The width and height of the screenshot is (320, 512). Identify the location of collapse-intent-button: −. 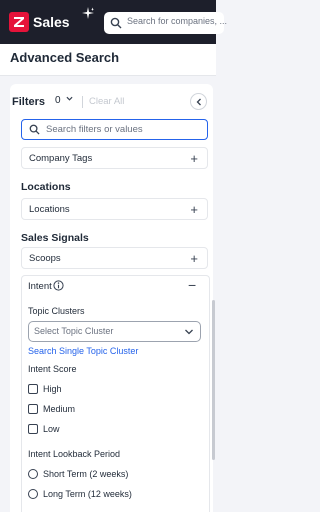
(192, 285).